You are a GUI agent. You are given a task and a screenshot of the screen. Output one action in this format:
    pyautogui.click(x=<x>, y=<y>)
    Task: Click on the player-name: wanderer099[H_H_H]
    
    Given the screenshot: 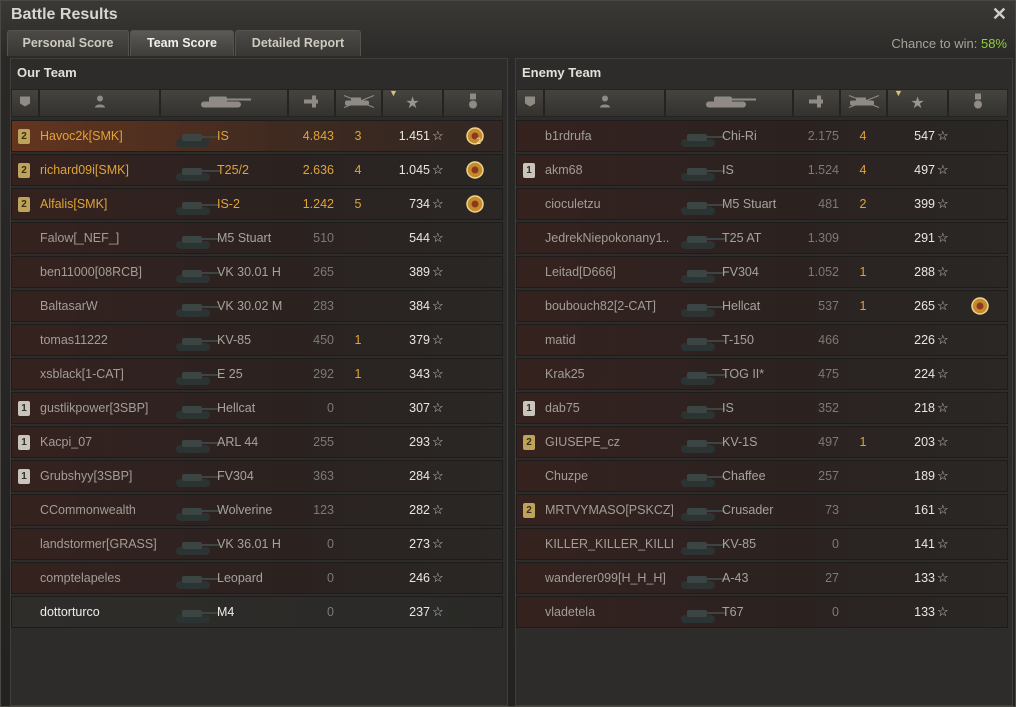 What is the action you would take?
    pyautogui.click(x=609, y=578)
    